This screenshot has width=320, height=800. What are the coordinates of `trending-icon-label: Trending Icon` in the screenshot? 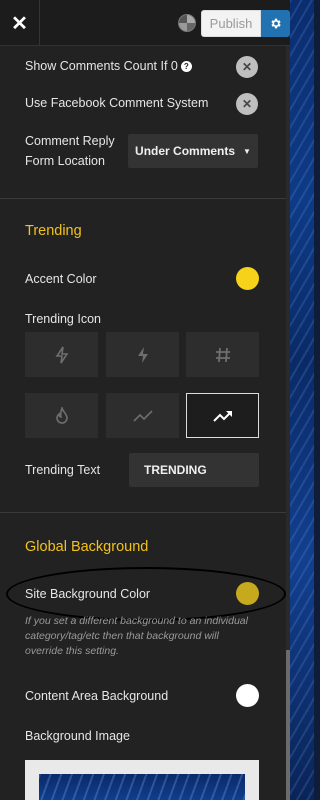 It's located at (63, 319).